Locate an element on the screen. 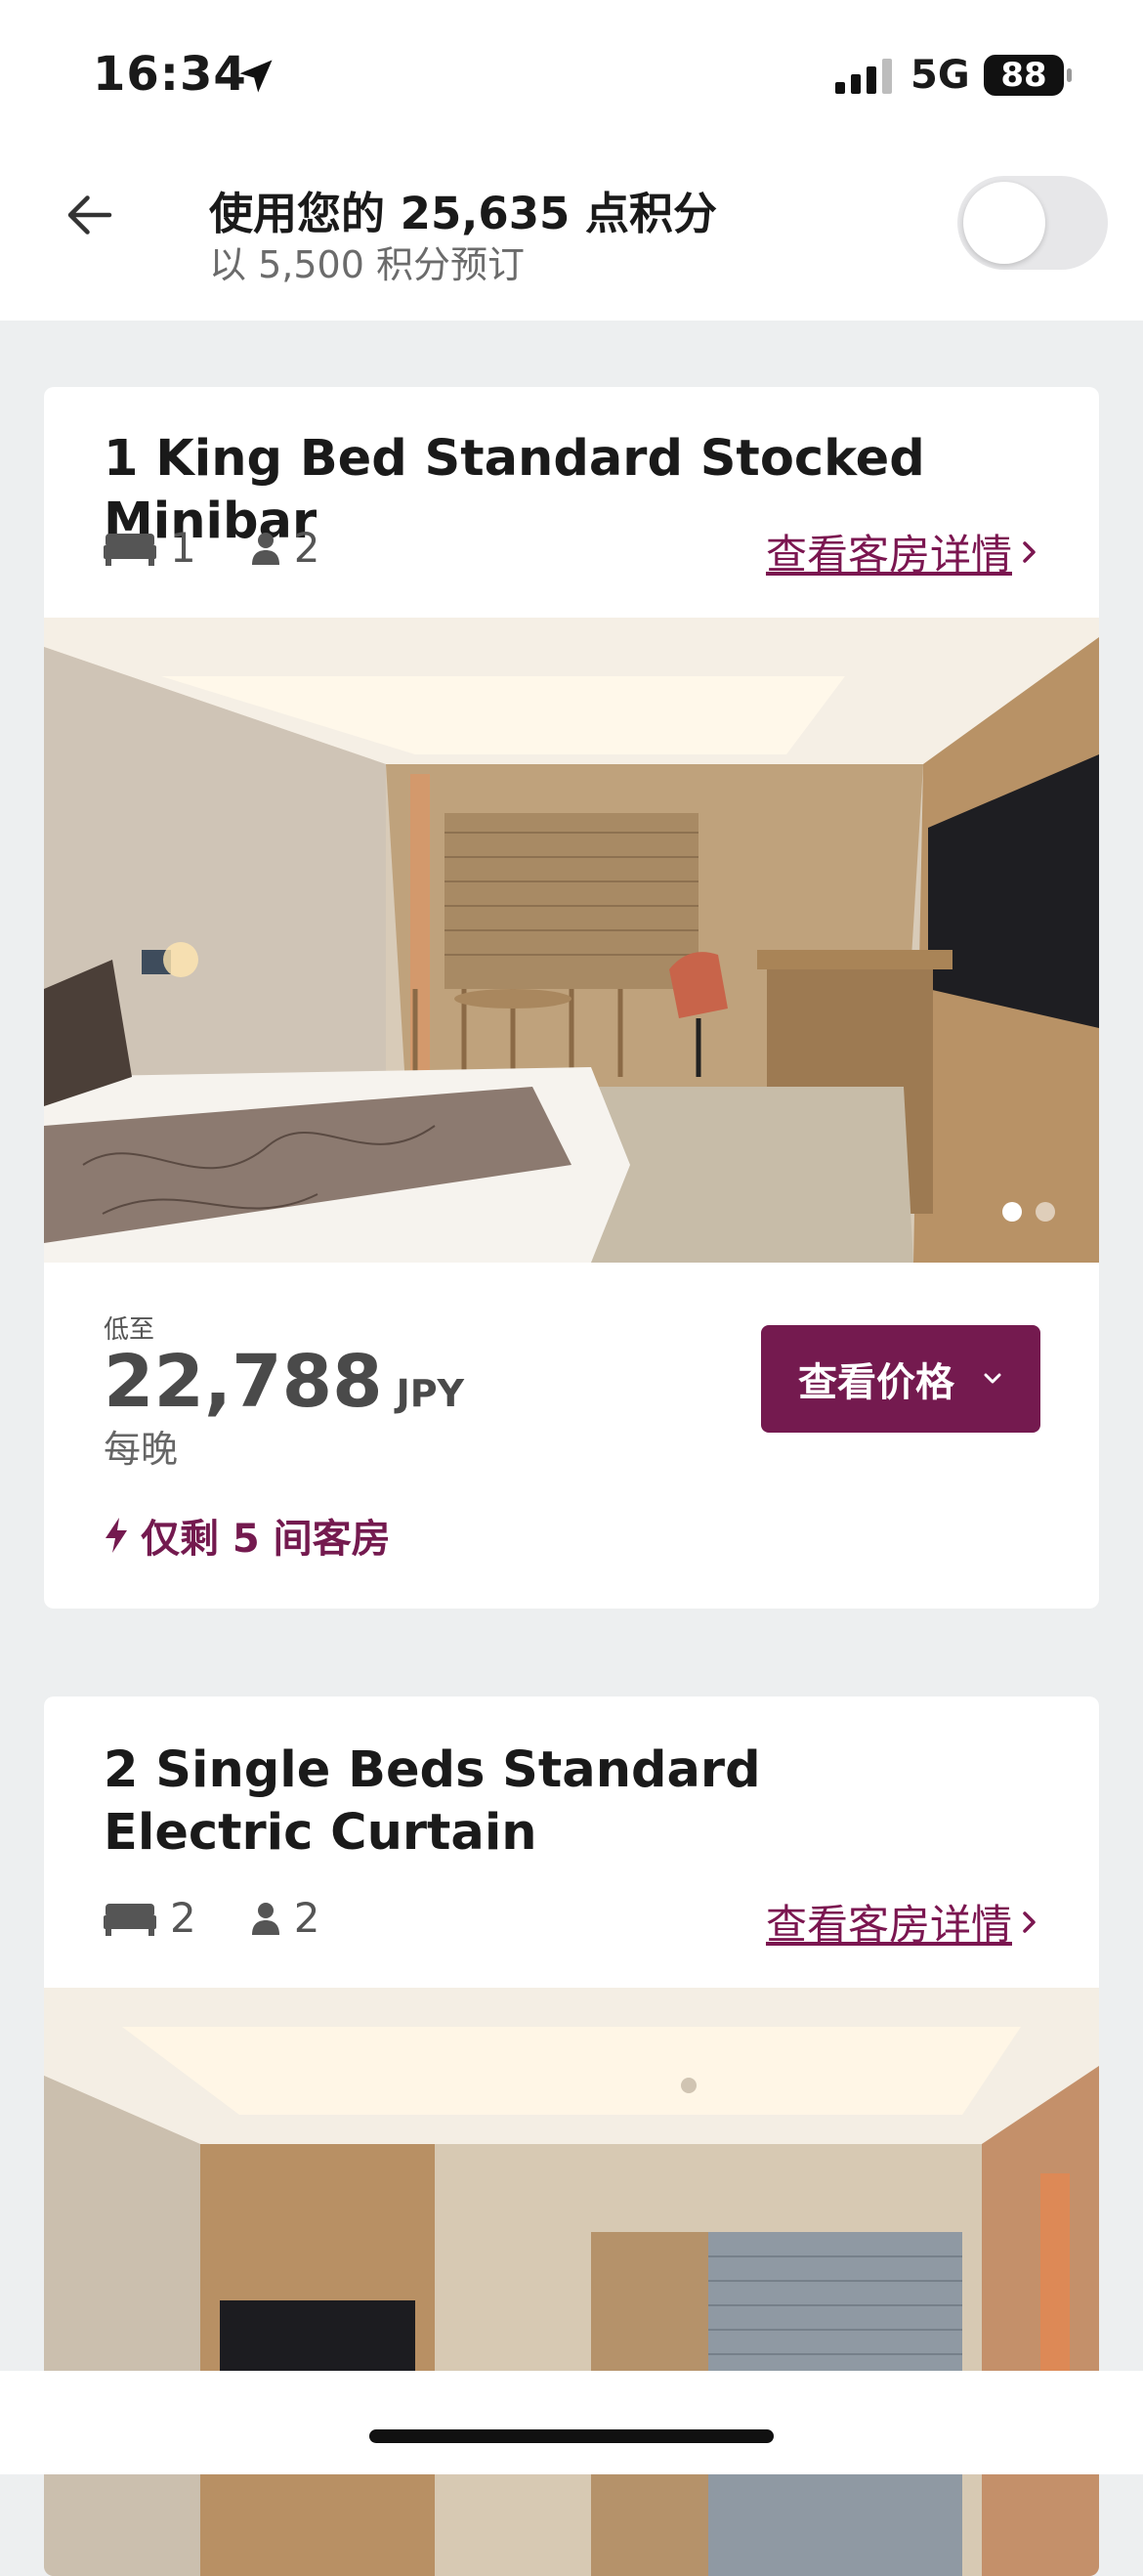 This screenshot has width=1143, height=2576. room-title: 2 Single Beds Standard Electric Curtain is located at coordinates (432, 1801).